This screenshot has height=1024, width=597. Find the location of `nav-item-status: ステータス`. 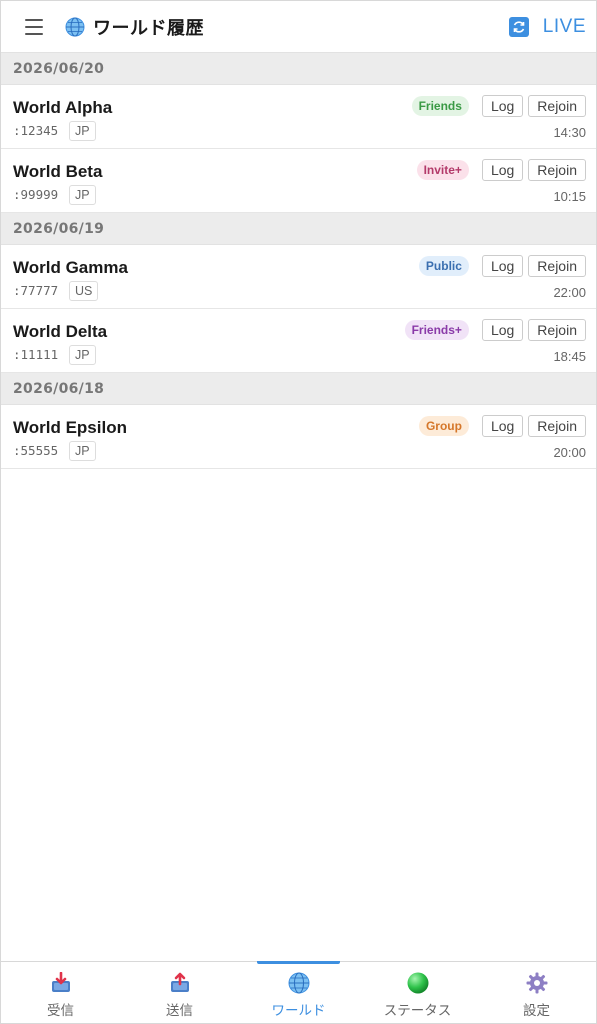

nav-item-status: ステータス is located at coordinates (417, 992).